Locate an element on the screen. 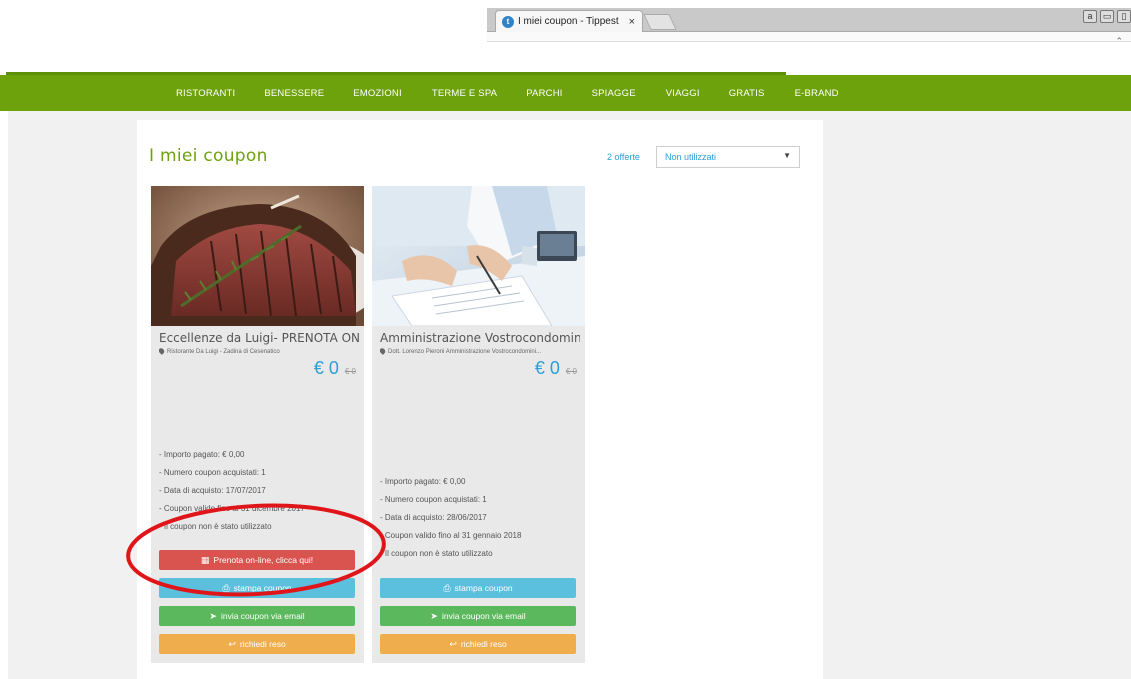 The image size is (1131, 679). browser-toolbar is located at coordinates (809, 37).